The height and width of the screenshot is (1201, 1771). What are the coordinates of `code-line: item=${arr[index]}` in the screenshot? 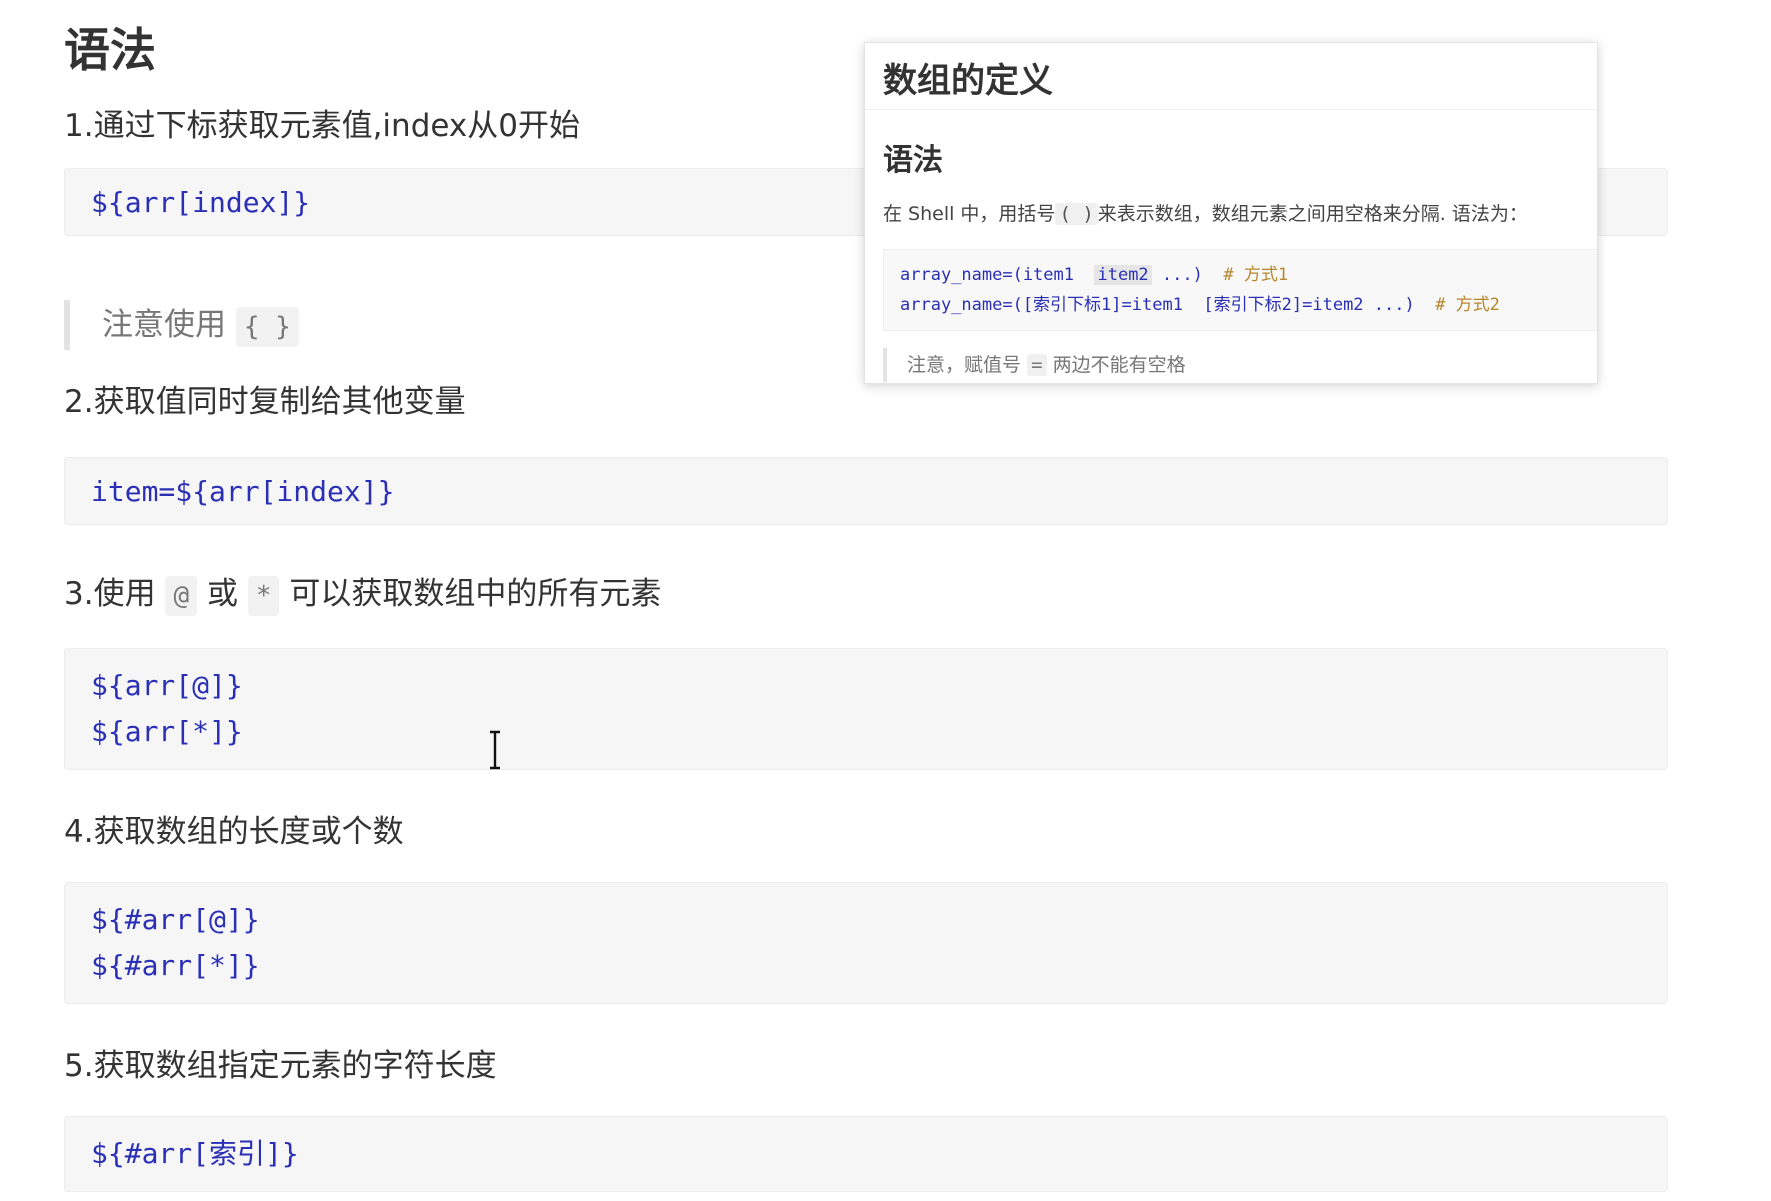 It's located at (243, 491).